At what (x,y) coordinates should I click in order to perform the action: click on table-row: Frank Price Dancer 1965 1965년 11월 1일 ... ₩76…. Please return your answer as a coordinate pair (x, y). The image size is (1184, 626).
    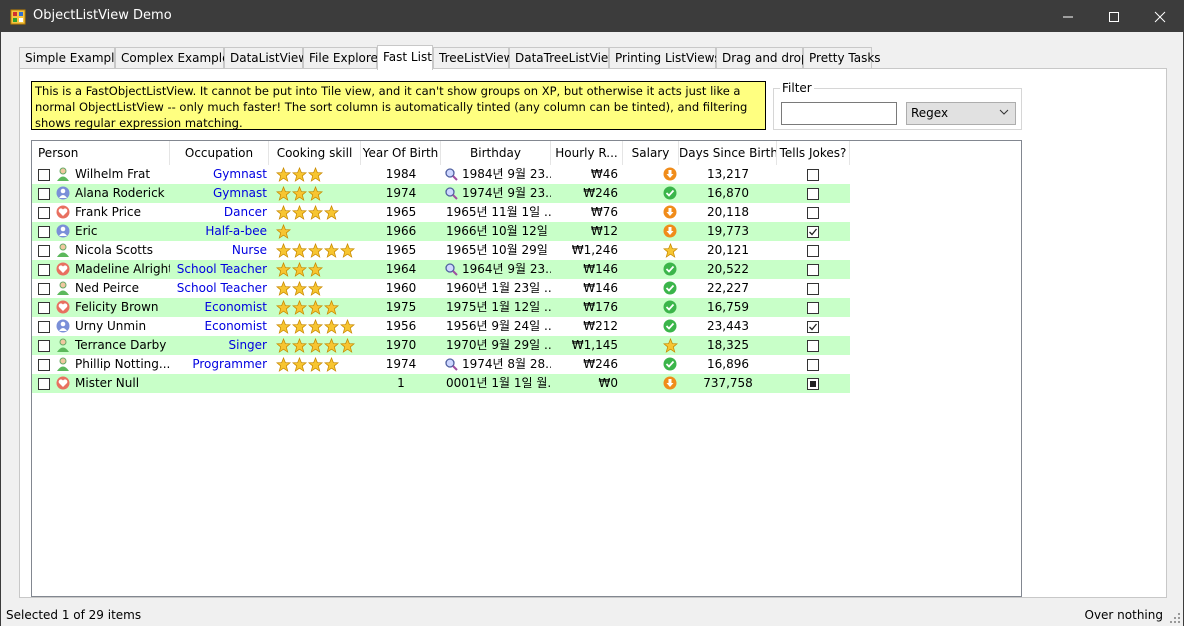
    Looking at the image, I should click on (441, 212).